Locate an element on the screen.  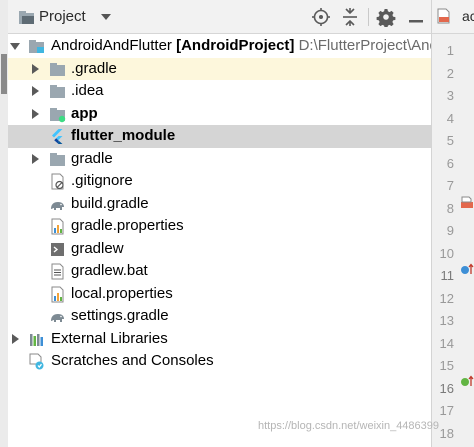
minimize-icon is located at coordinates (416, 17).